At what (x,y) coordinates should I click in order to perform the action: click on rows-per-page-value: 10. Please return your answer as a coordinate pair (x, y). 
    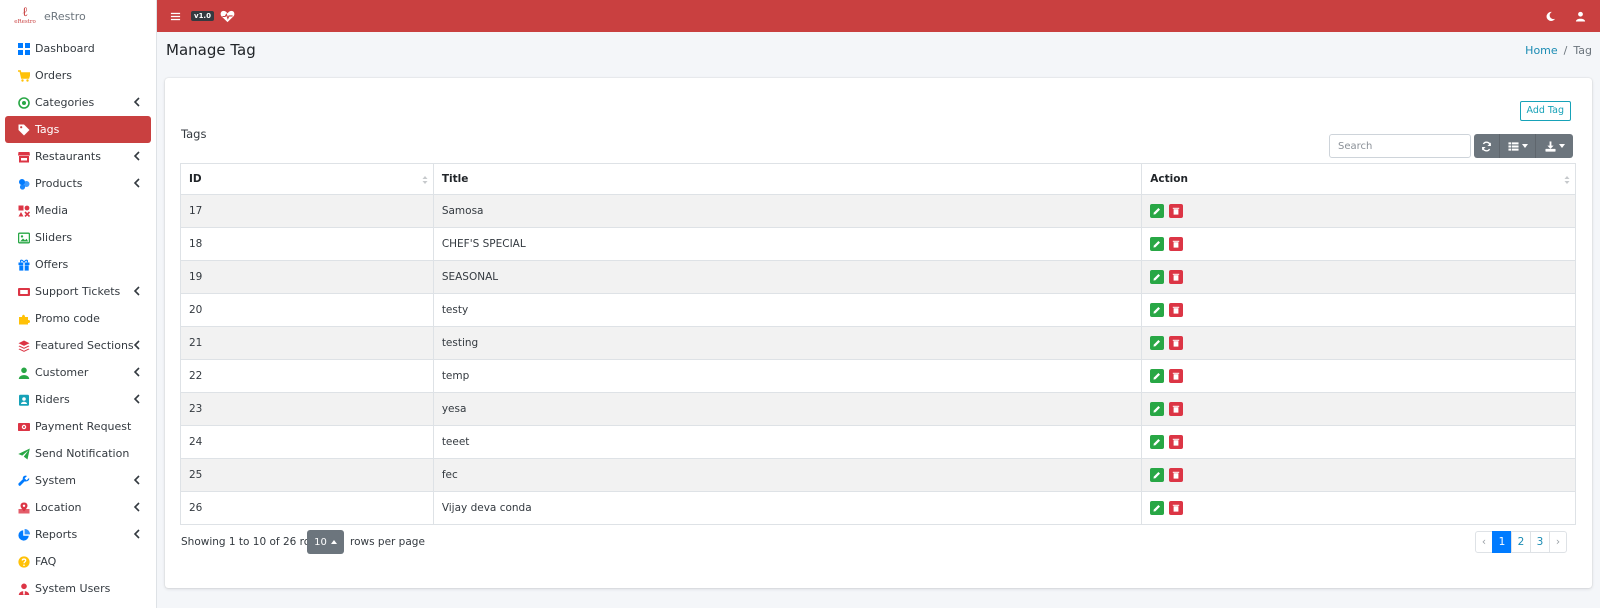
    Looking at the image, I should click on (320, 542).